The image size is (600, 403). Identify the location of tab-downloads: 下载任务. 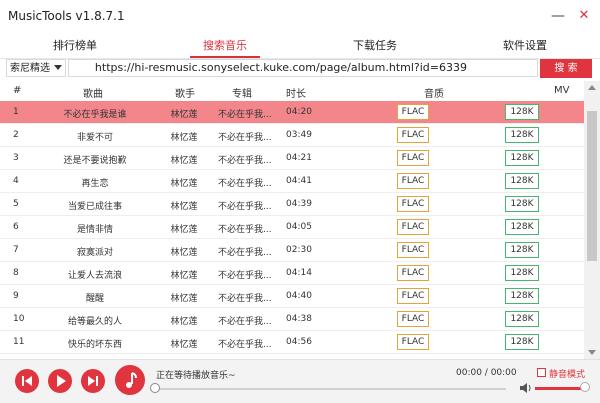
(375, 46).